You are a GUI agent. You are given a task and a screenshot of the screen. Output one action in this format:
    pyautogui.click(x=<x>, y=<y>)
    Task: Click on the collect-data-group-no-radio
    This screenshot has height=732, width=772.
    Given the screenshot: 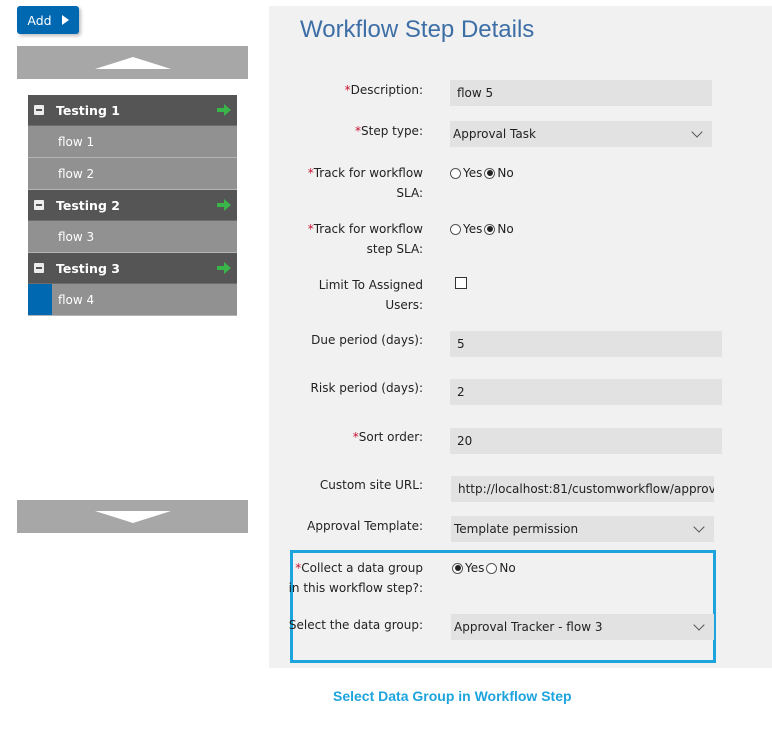 What is the action you would take?
    pyautogui.click(x=492, y=568)
    